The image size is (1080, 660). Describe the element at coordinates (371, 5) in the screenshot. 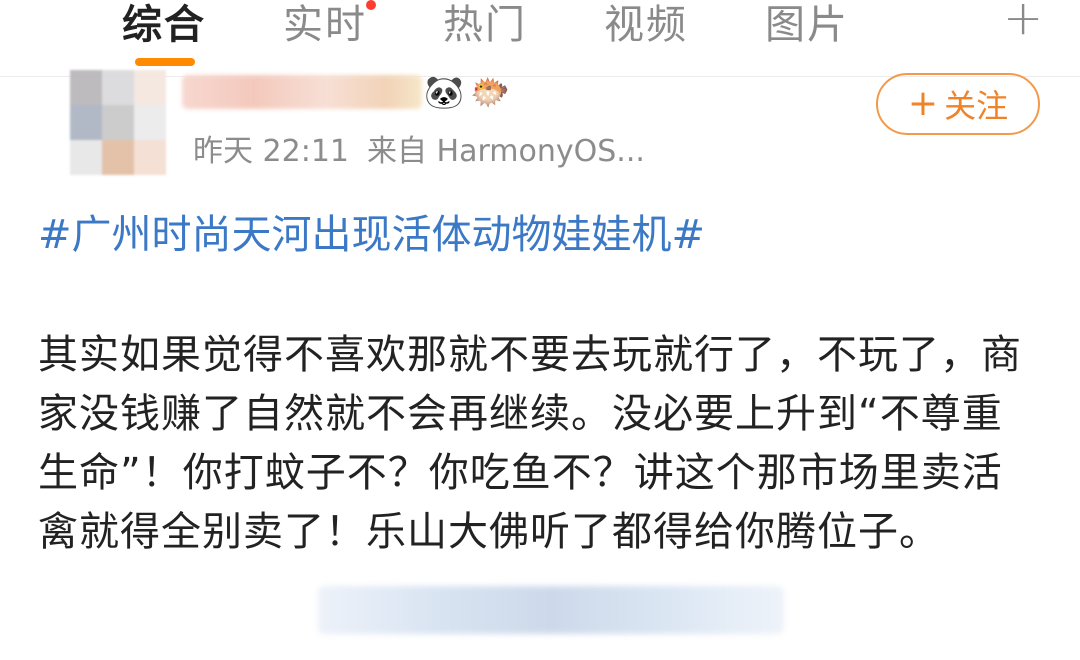

I see `notification-dot` at that location.